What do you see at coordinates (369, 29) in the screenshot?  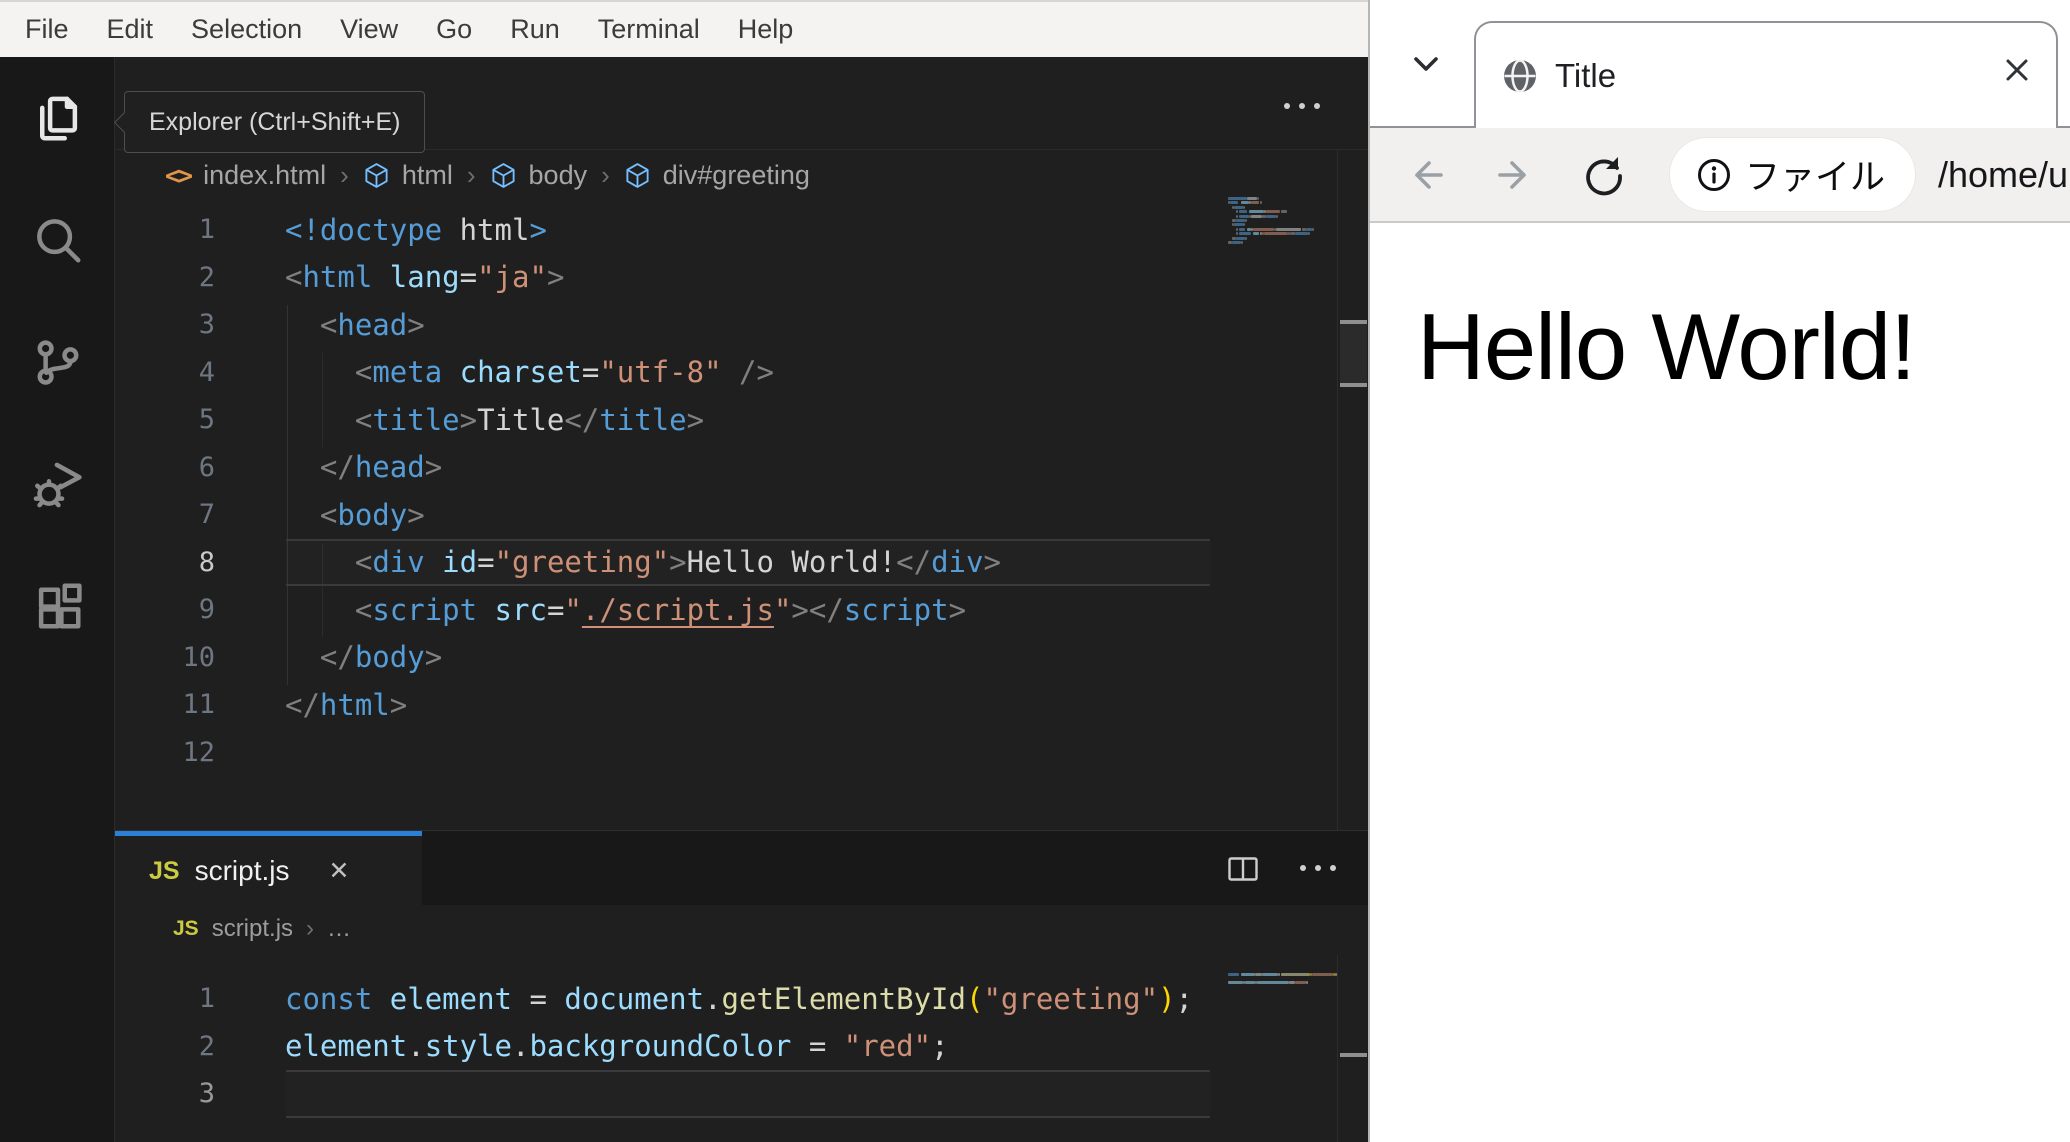 I see `menu-item-view: View` at bounding box center [369, 29].